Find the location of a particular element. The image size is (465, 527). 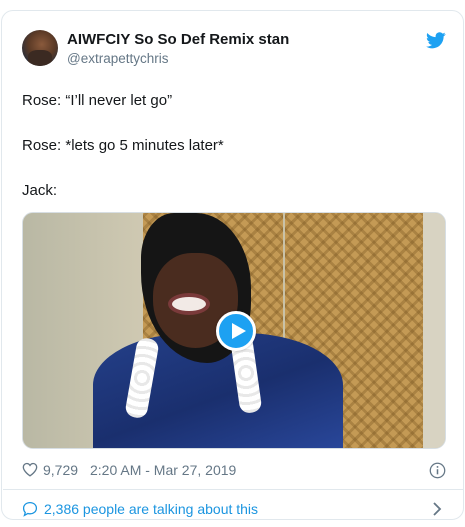

conversation-label: 2,386 people are talking about this is located at coordinates (151, 509).